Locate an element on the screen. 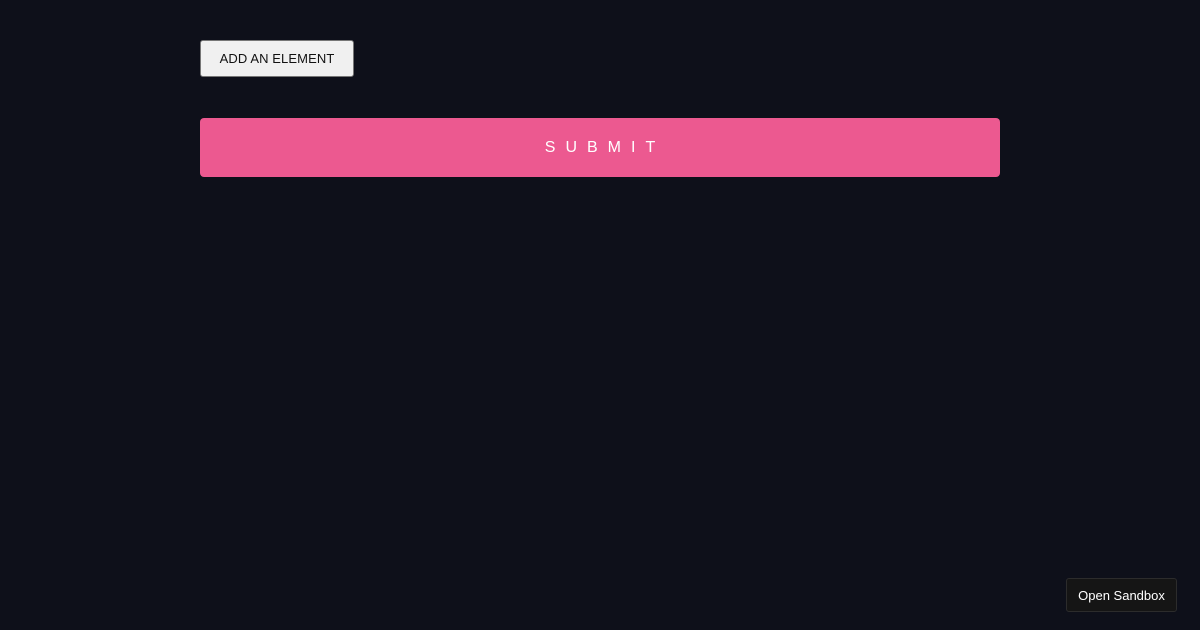  submit-button: SUBMIT is located at coordinates (600, 147).